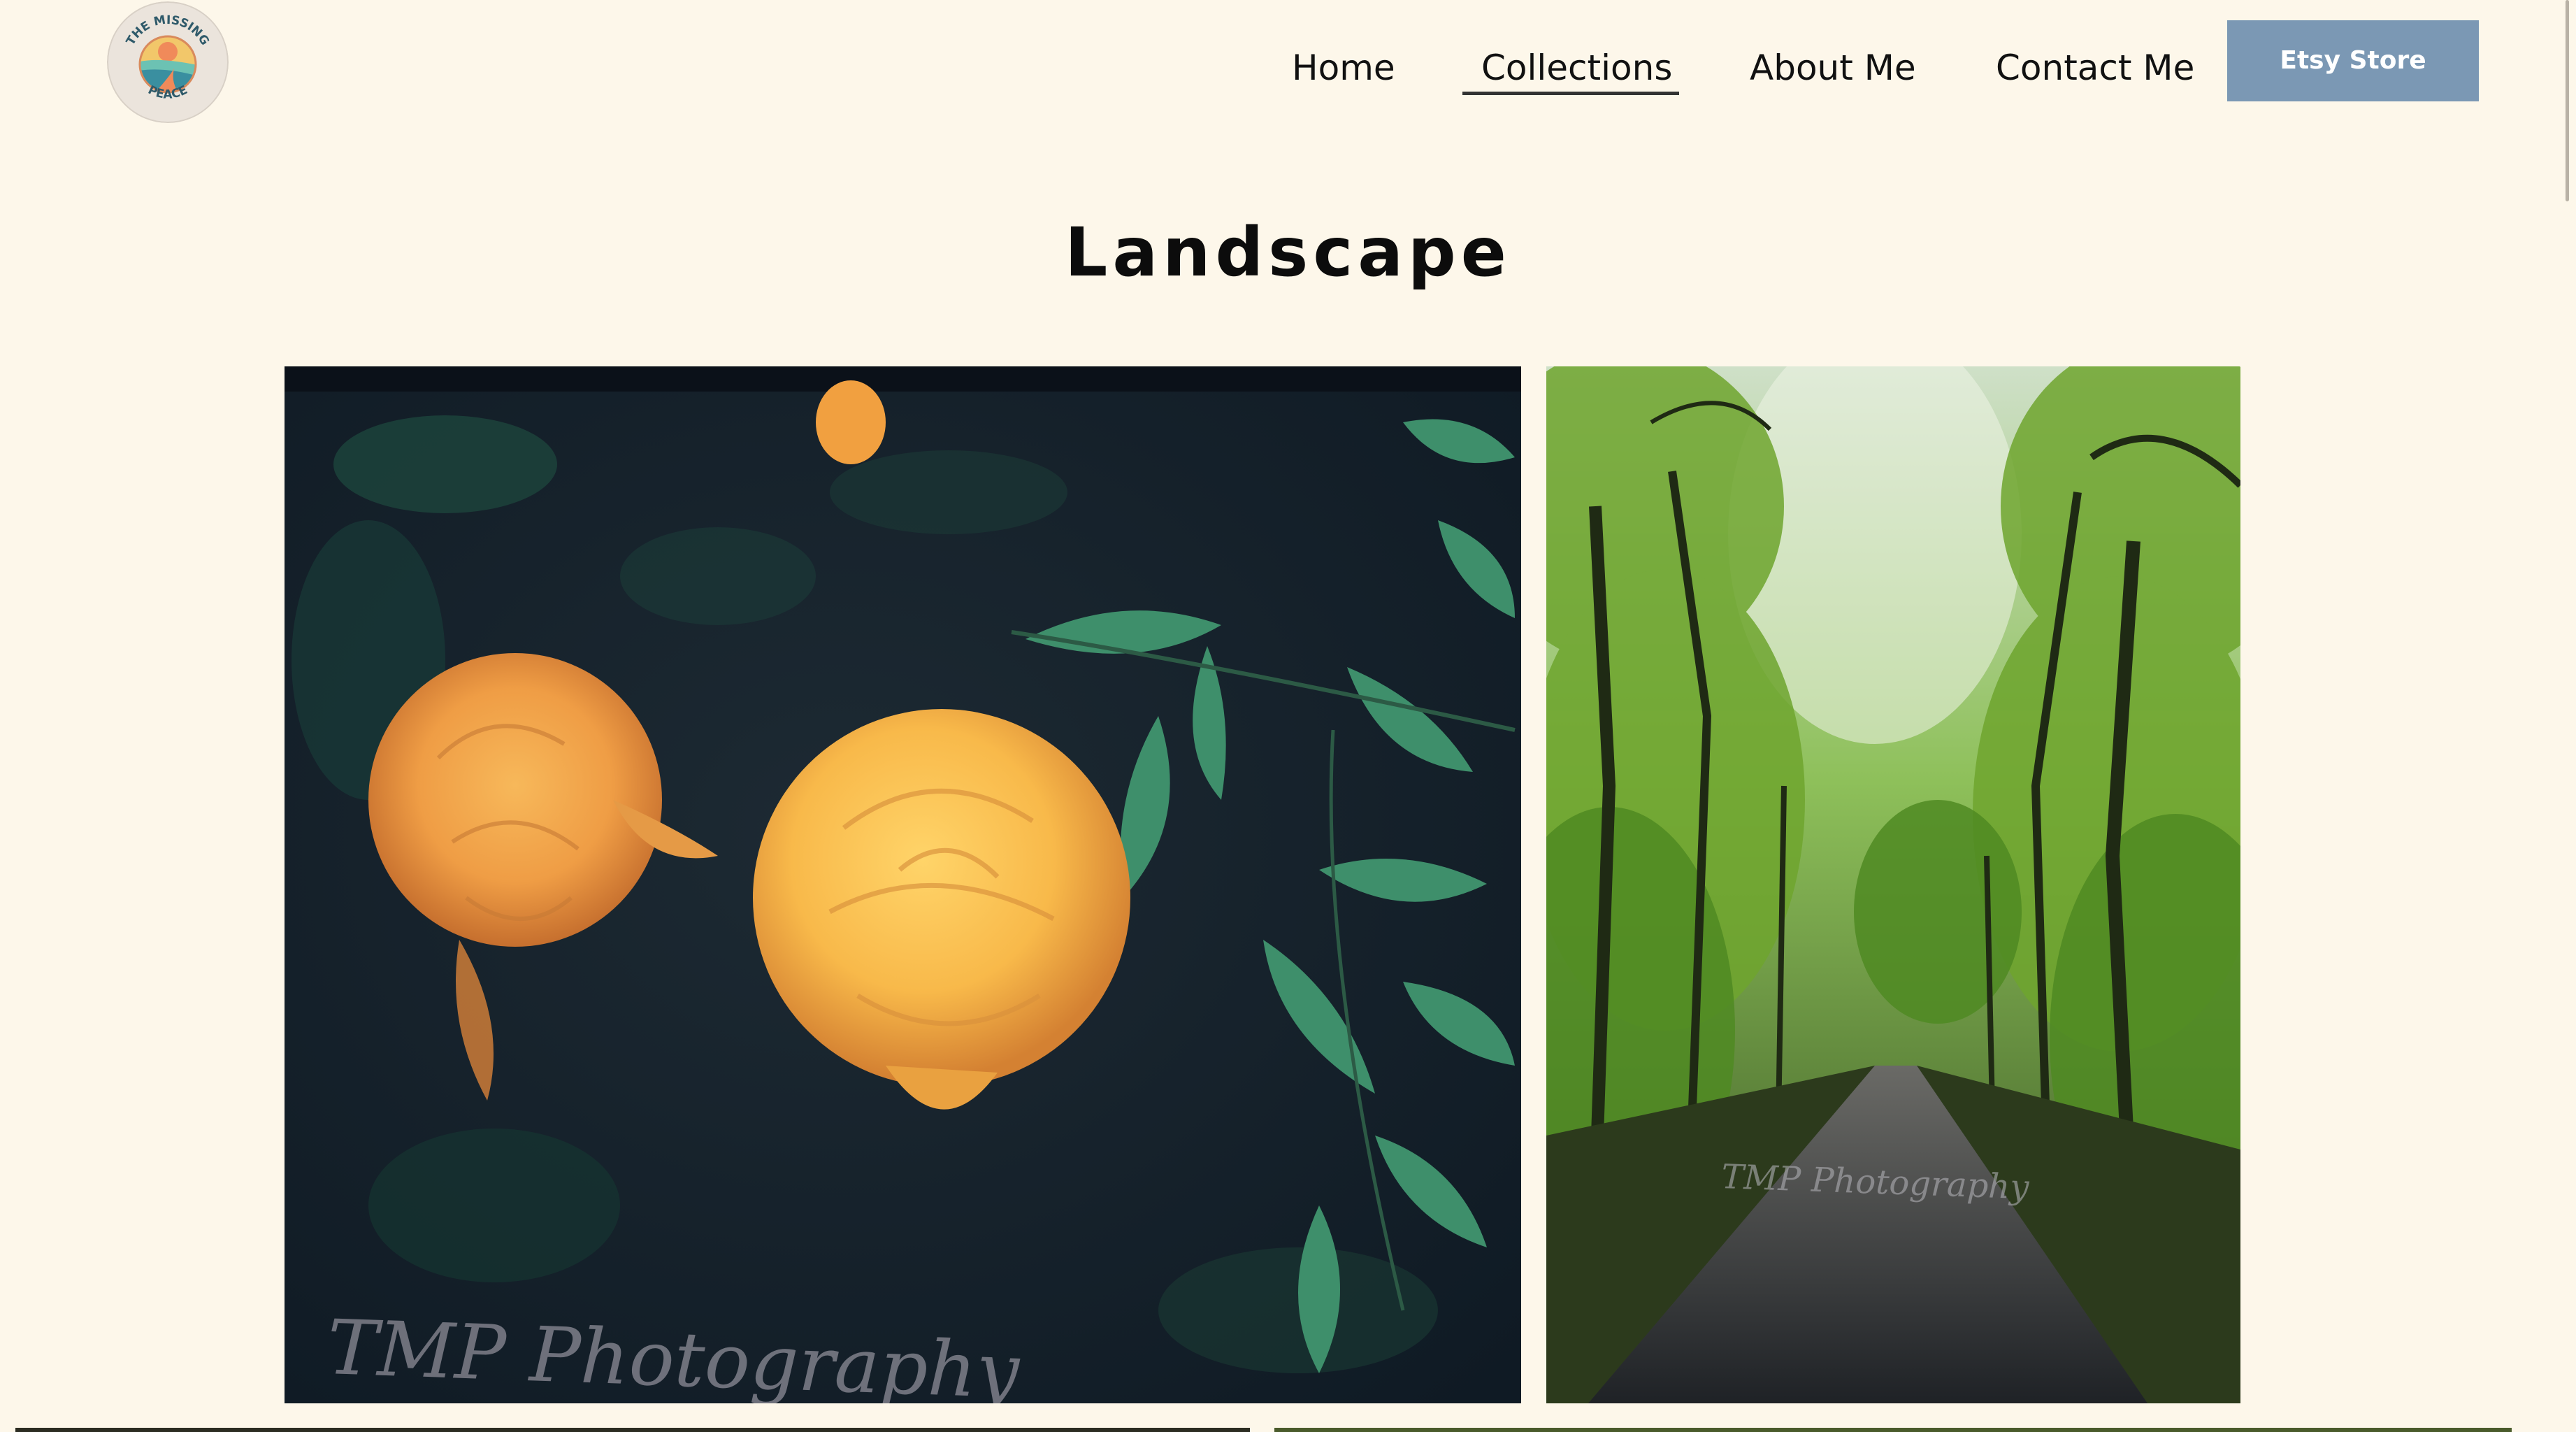 This screenshot has height=1432, width=2576. Describe the element at coordinates (632, 1430) in the screenshot. I see `gallery-photo-next-left` at that location.